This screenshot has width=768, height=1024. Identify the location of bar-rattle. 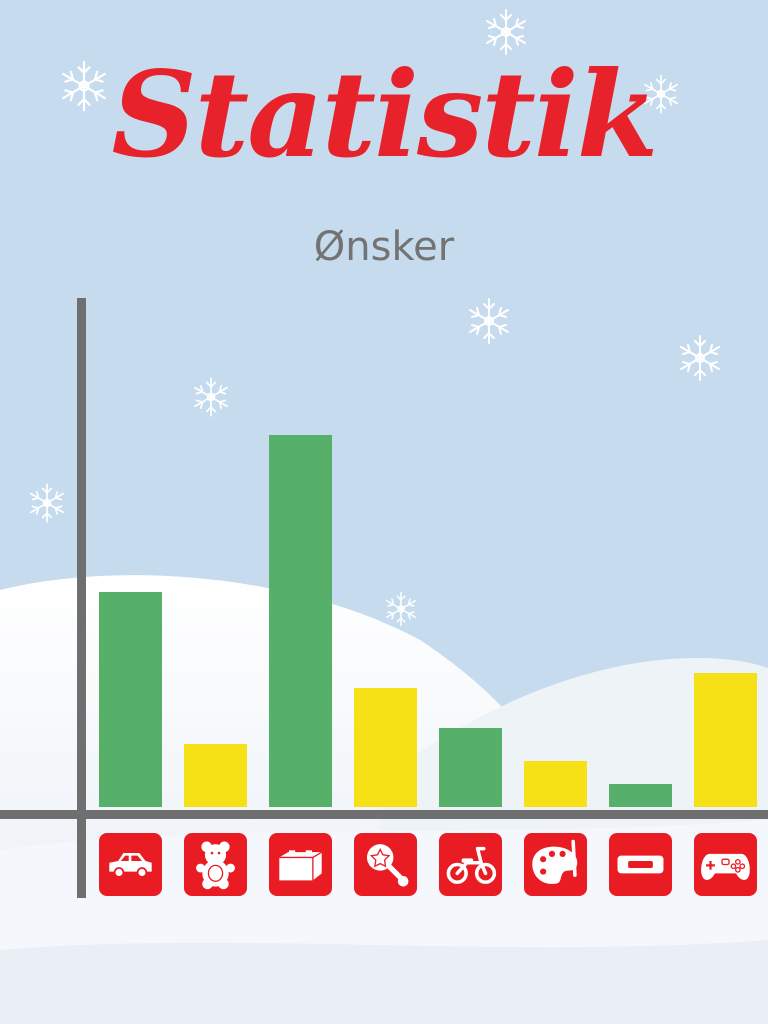
(385, 747).